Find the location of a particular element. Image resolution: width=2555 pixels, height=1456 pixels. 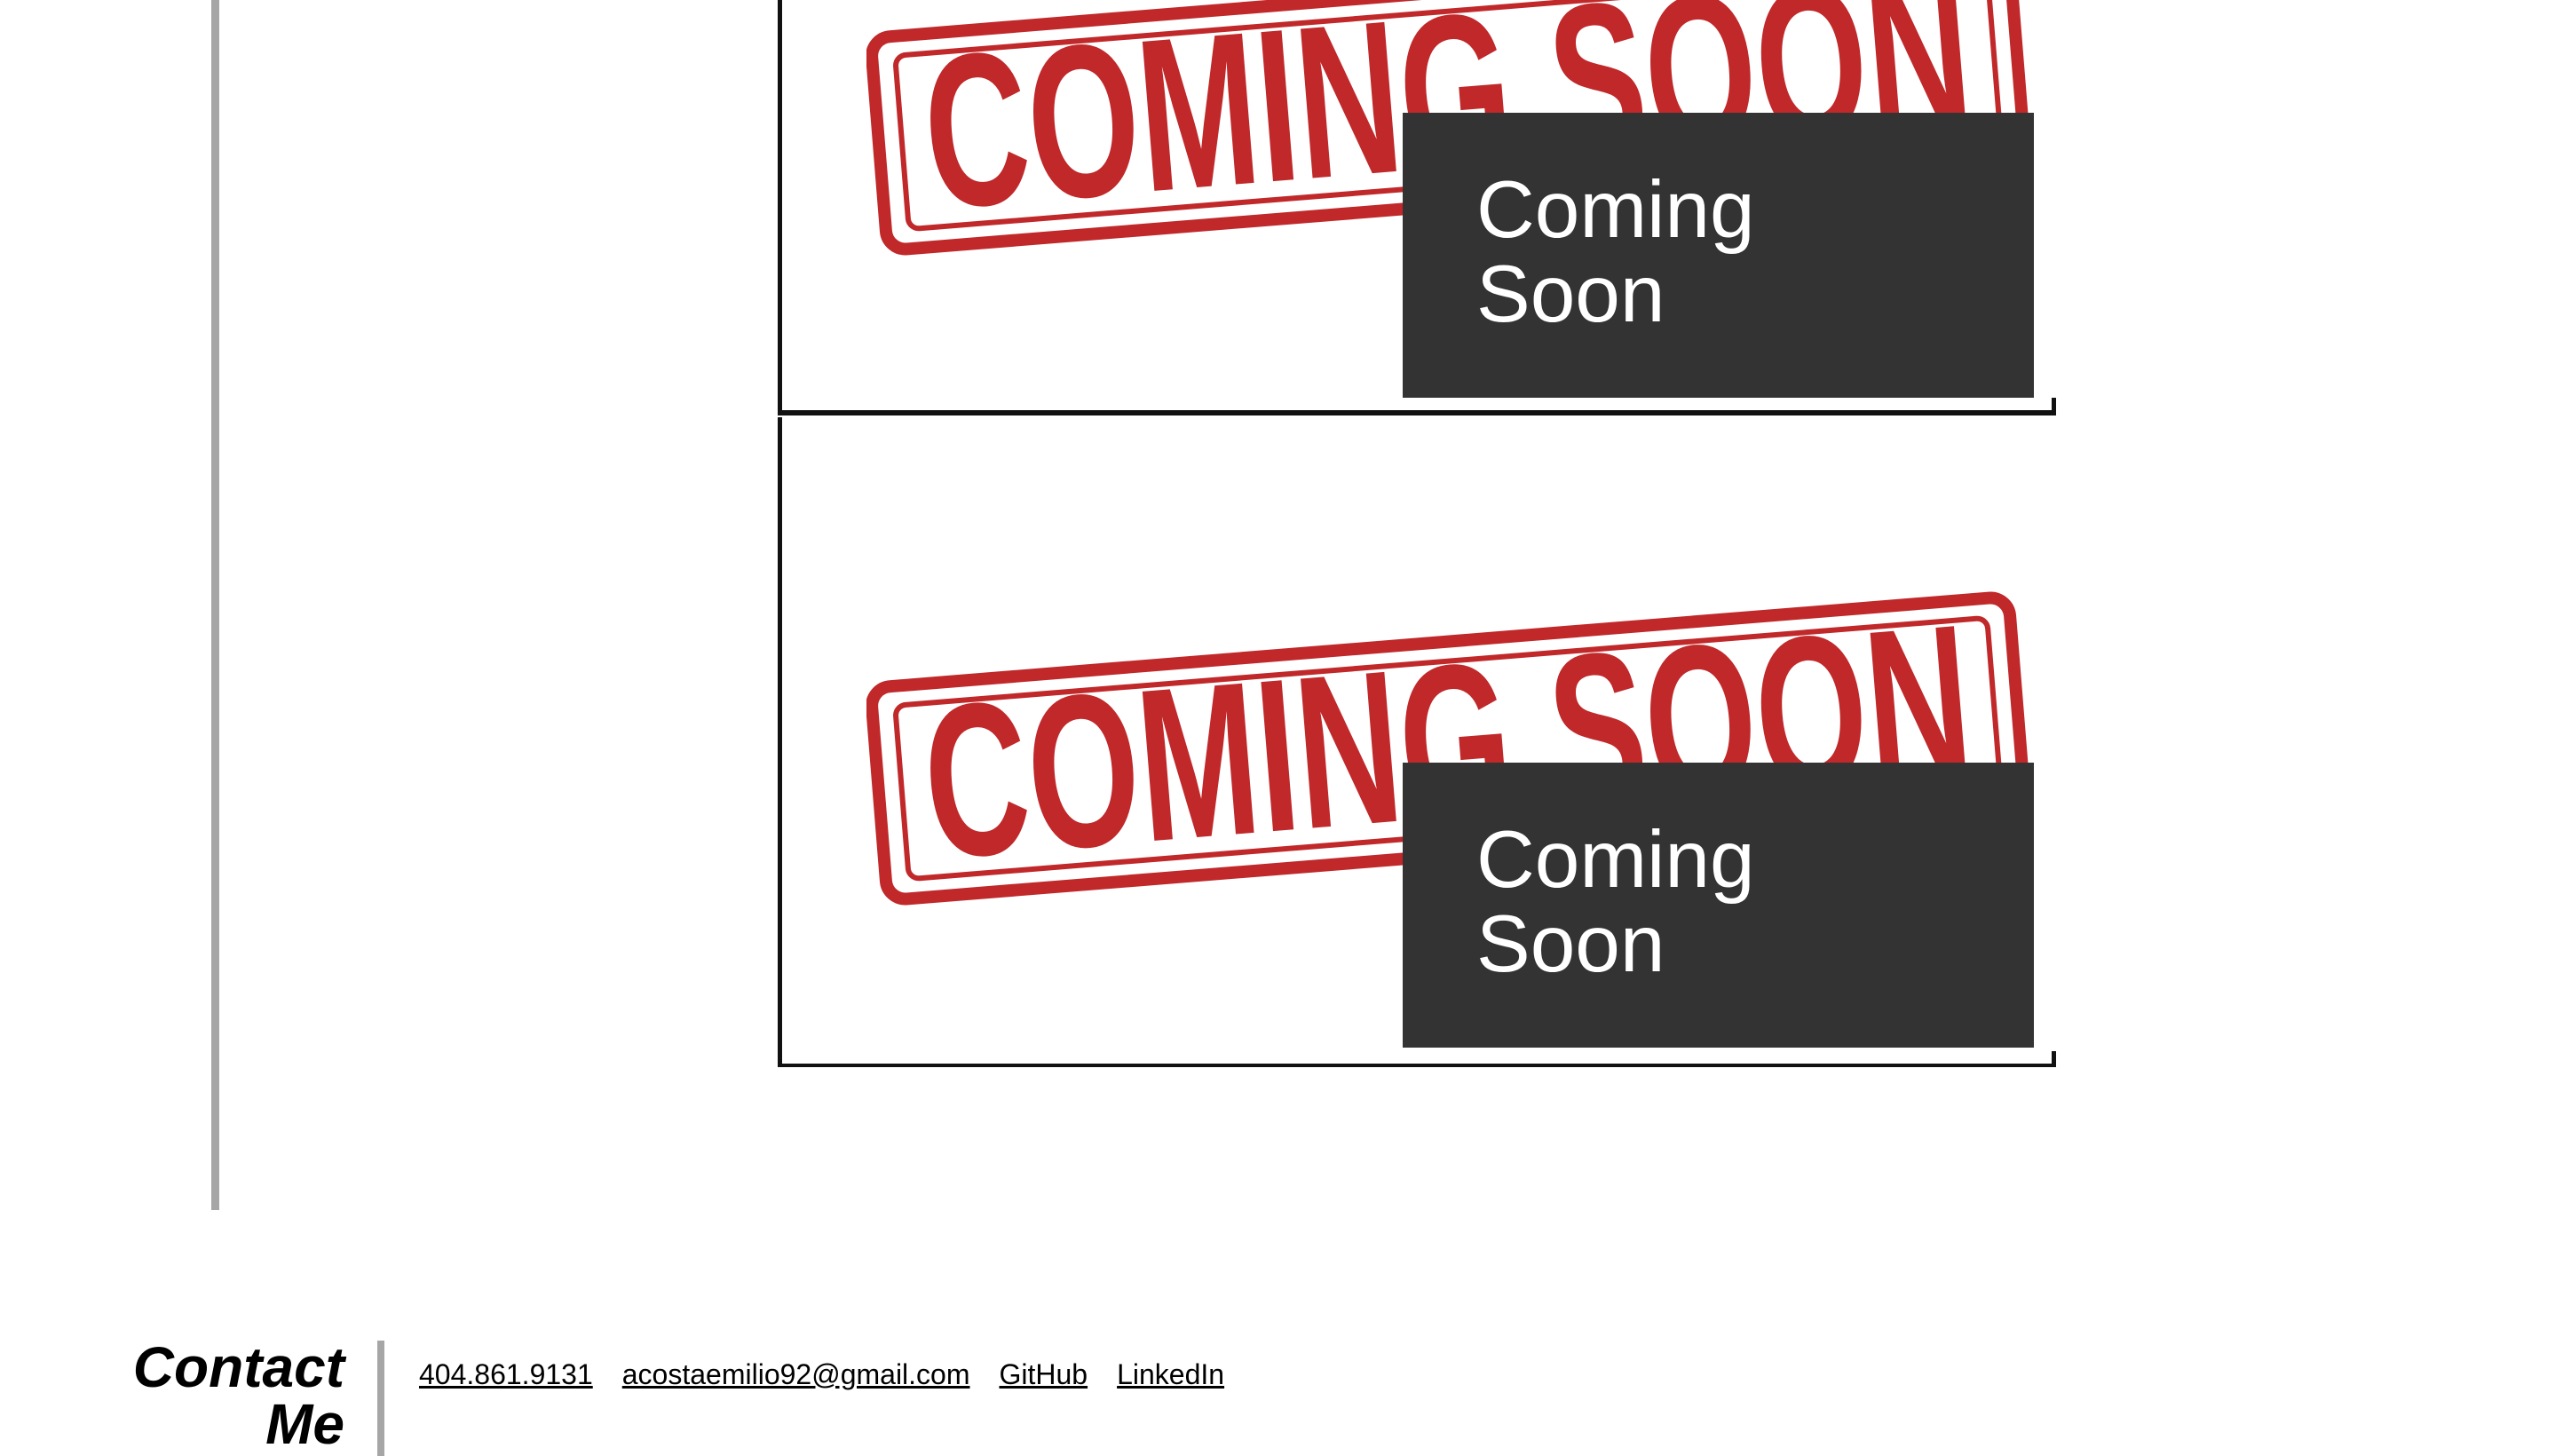

github-link: GitHub is located at coordinates (1044, 1374).